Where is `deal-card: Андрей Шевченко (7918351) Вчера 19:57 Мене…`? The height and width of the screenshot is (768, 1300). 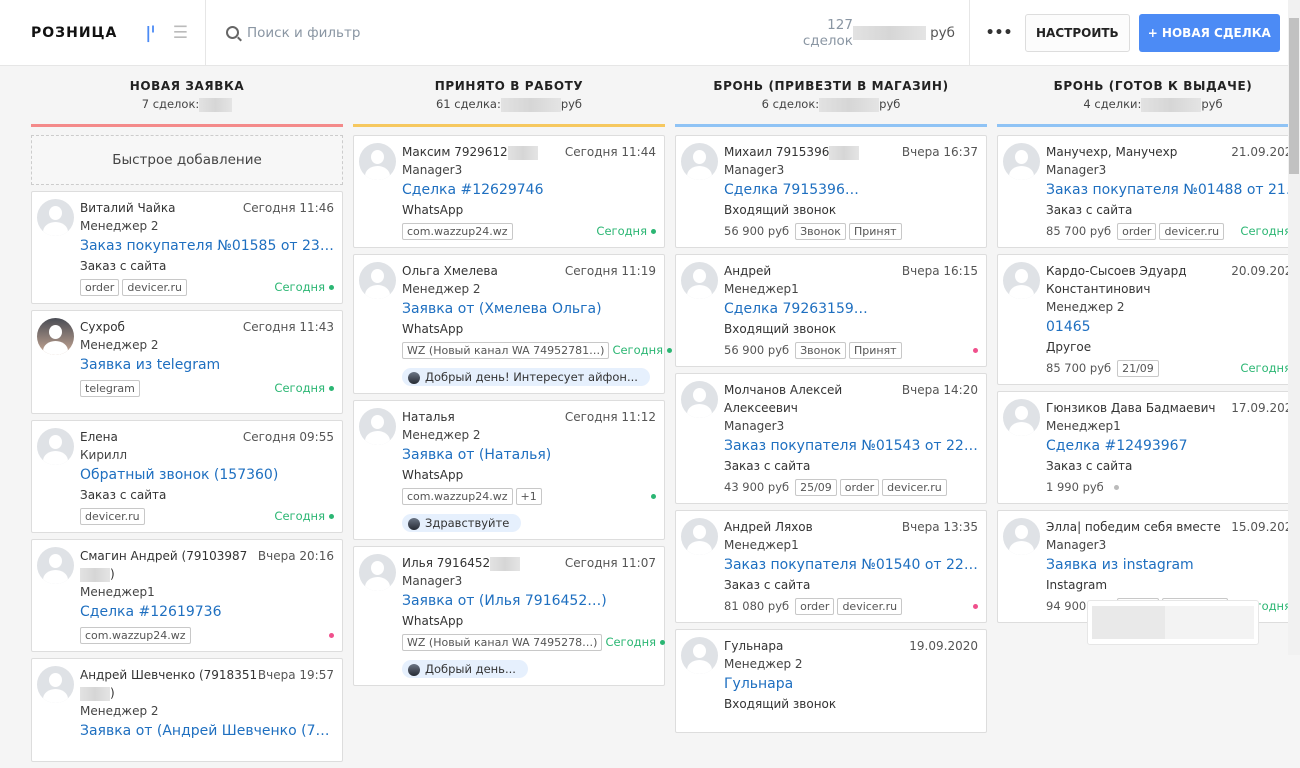 deal-card: Андрей Шевченко (7918351) Вчера 19:57 Мене… is located at coordinates (187, 710).